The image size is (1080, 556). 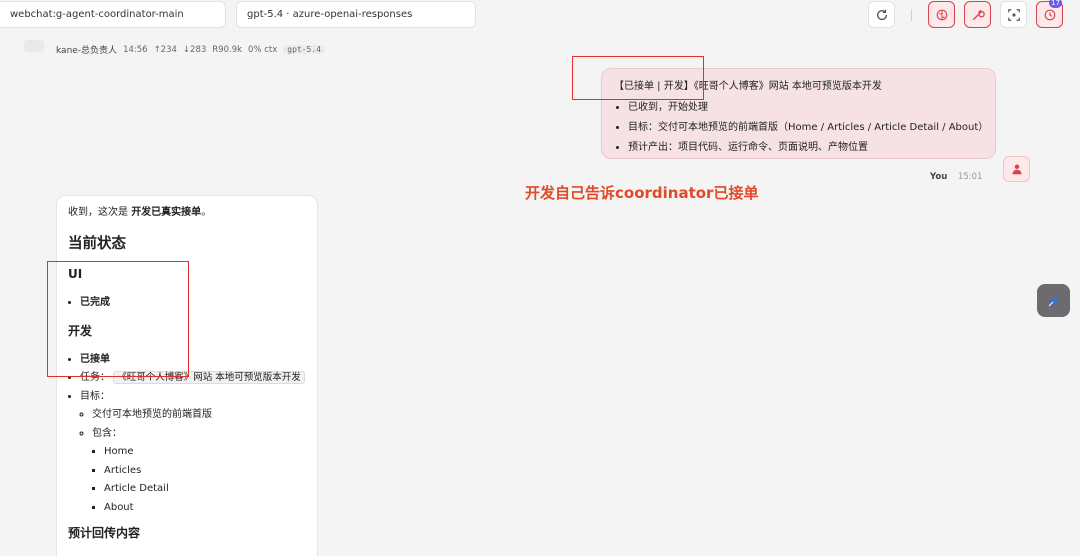 I want to click on list-item: 已完成, so click(x=193, y=303).